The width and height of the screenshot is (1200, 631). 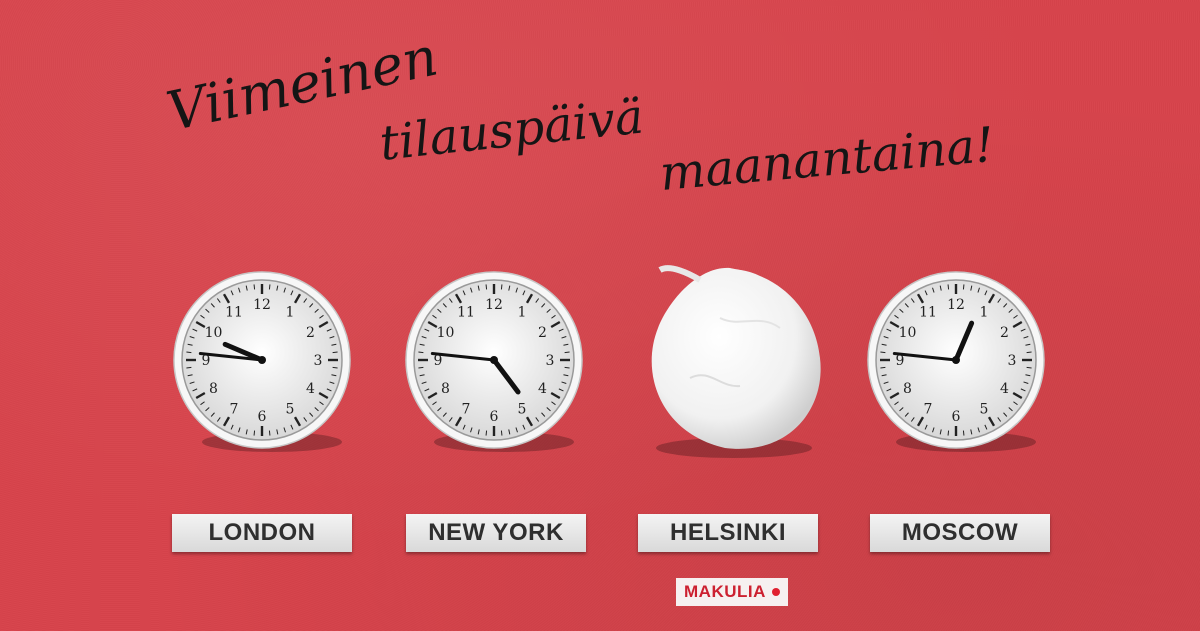 What do you see at coordinates (775, 592) in the screenshot?
I see `brand-dot-icon` at bounding box center [775, 592].